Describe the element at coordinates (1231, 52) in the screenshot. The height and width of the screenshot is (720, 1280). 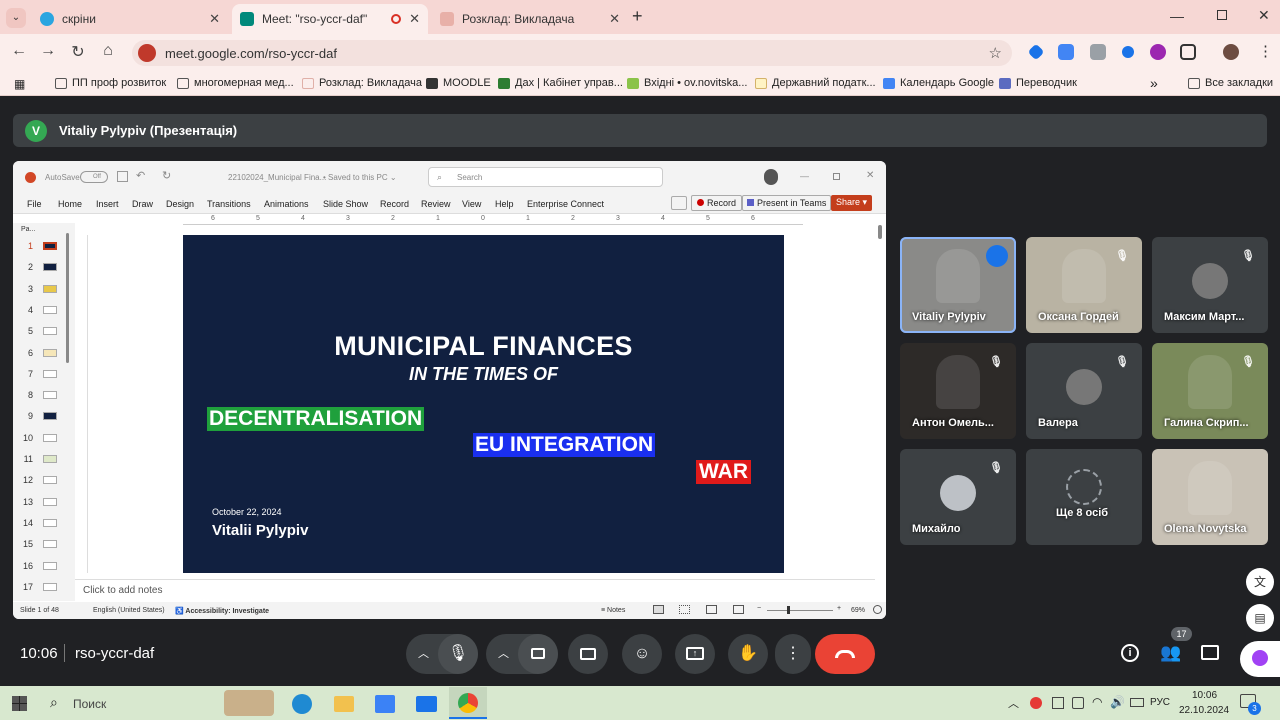
I see `profile-avatar` at that location.